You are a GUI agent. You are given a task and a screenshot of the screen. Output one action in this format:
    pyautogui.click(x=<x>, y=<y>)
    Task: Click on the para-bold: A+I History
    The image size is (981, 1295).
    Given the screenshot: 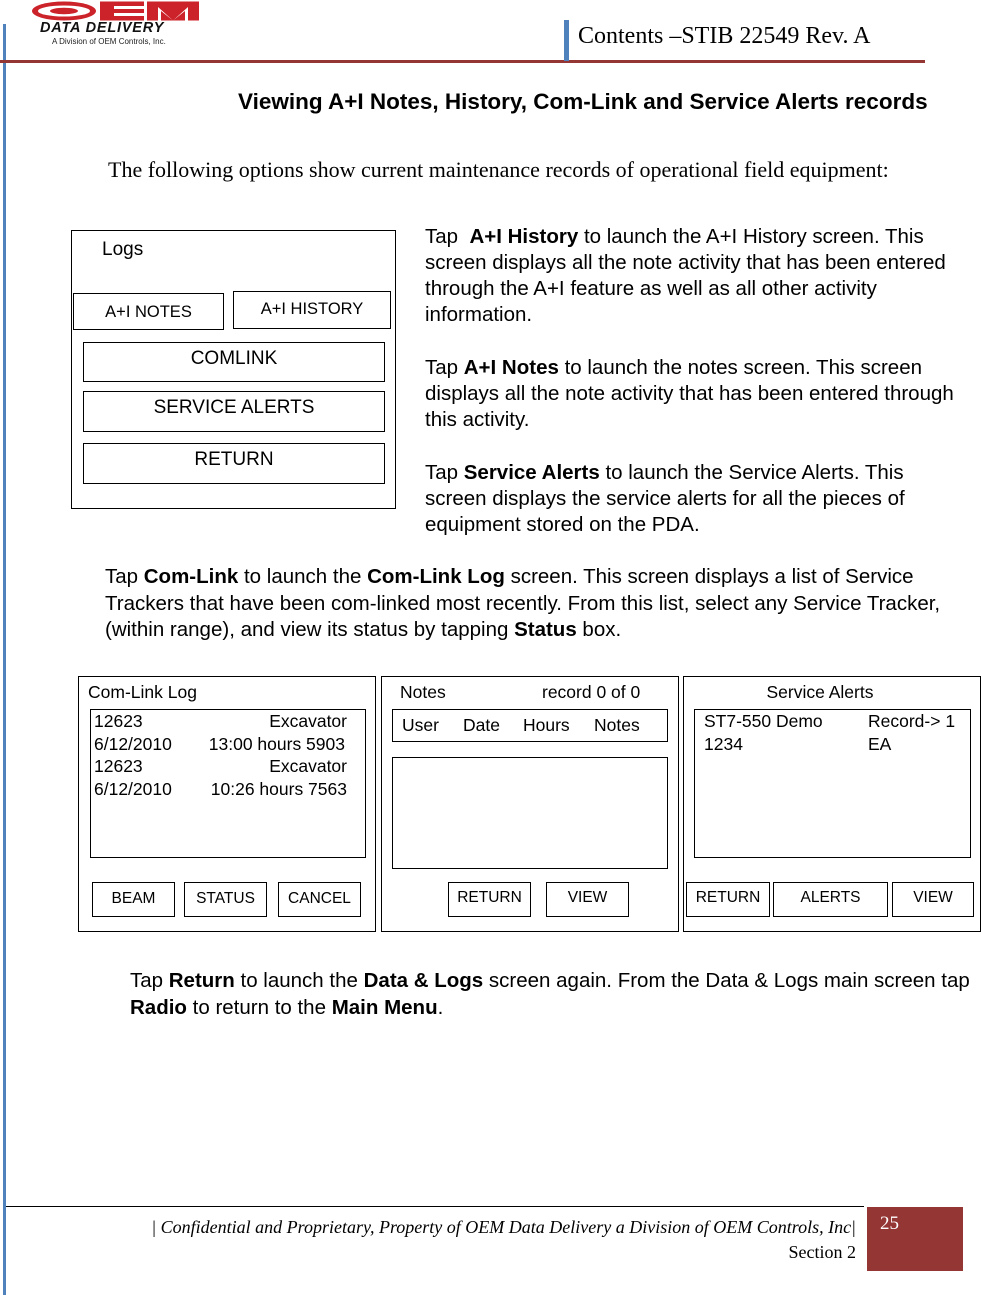 What is the action you would take?
    pyautogui.click(x=524, y=236)
    